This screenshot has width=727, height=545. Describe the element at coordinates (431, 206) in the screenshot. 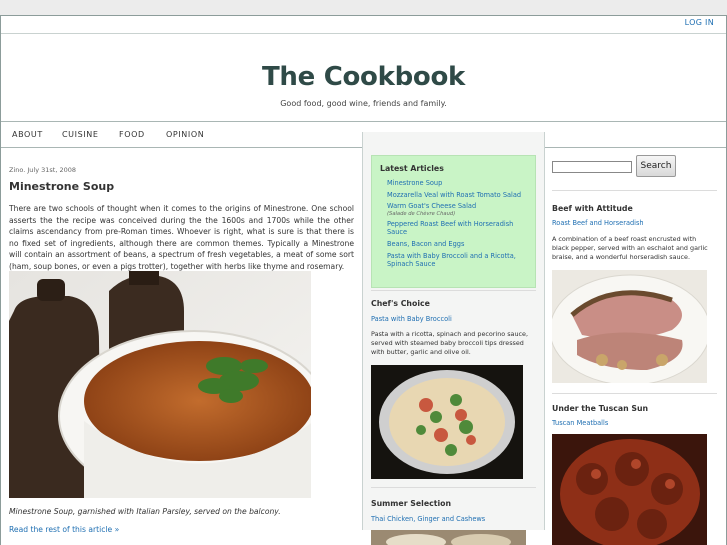

I see `latest-article-link: Warm Goat's Cheese Salad` at that location.